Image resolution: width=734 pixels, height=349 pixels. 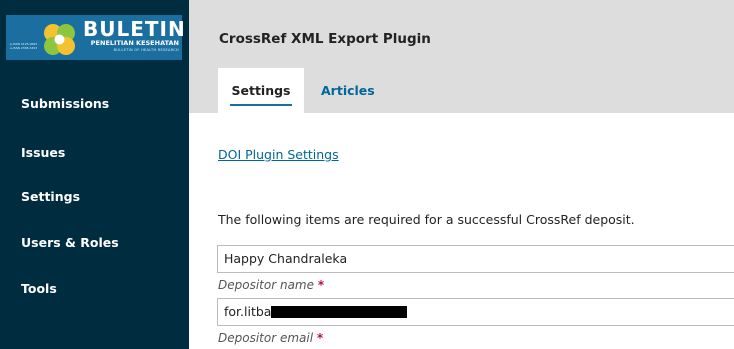 I want to click on depositor-name-input: Happy Chandraleka, so click(x=475, y=259).